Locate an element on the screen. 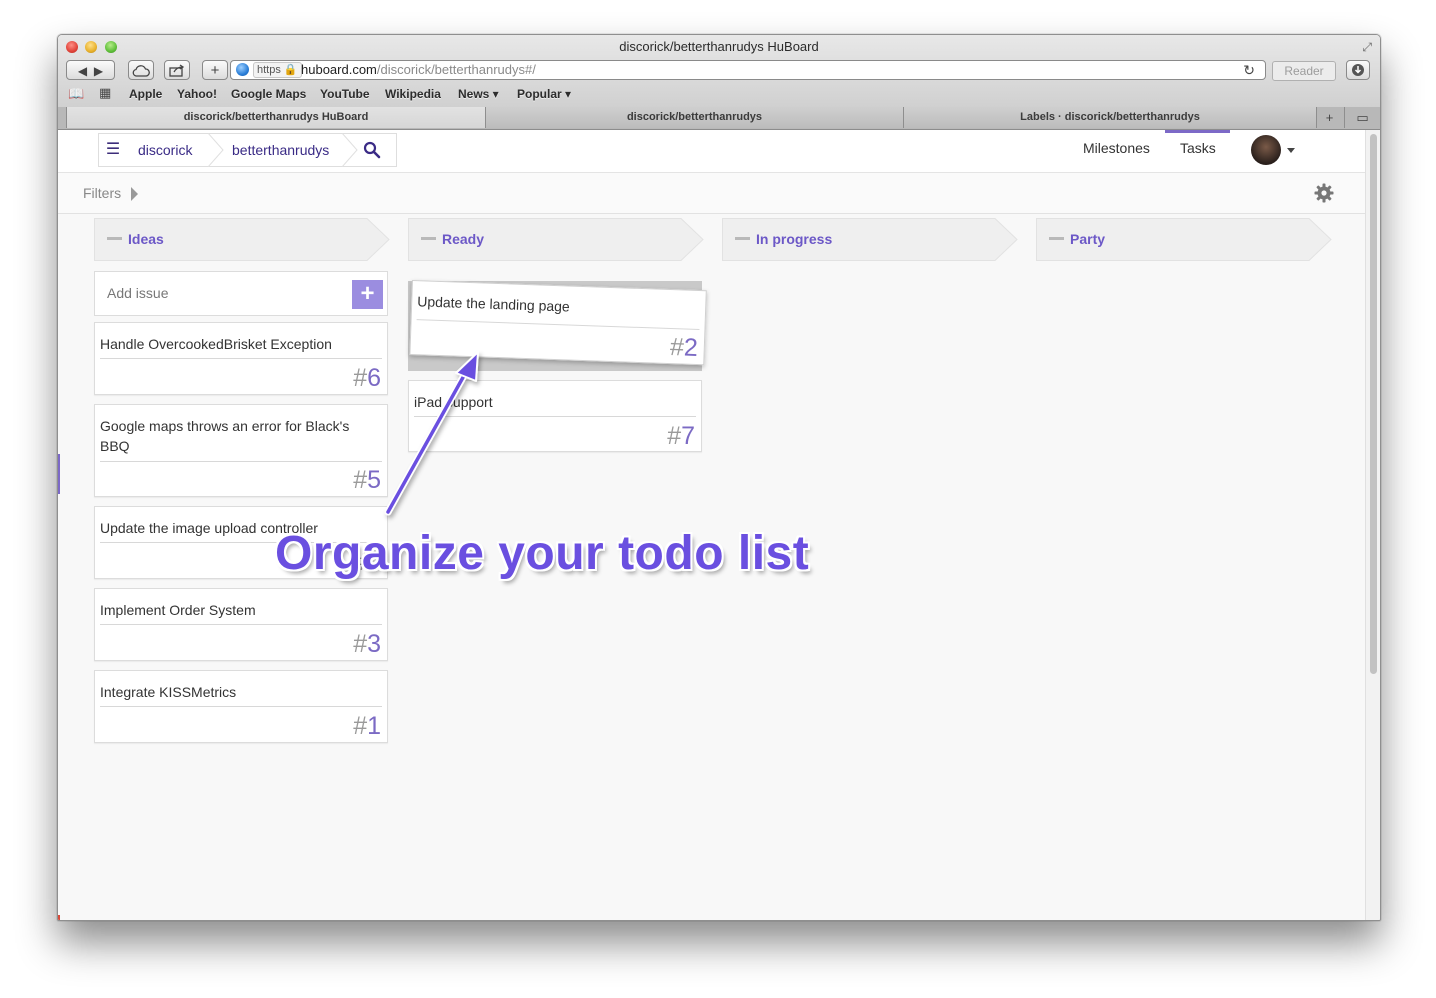 The width and height of the screenshot is (1436, 998). bookmark-google-maps: Google Maps is located at coordinates (268, 94).